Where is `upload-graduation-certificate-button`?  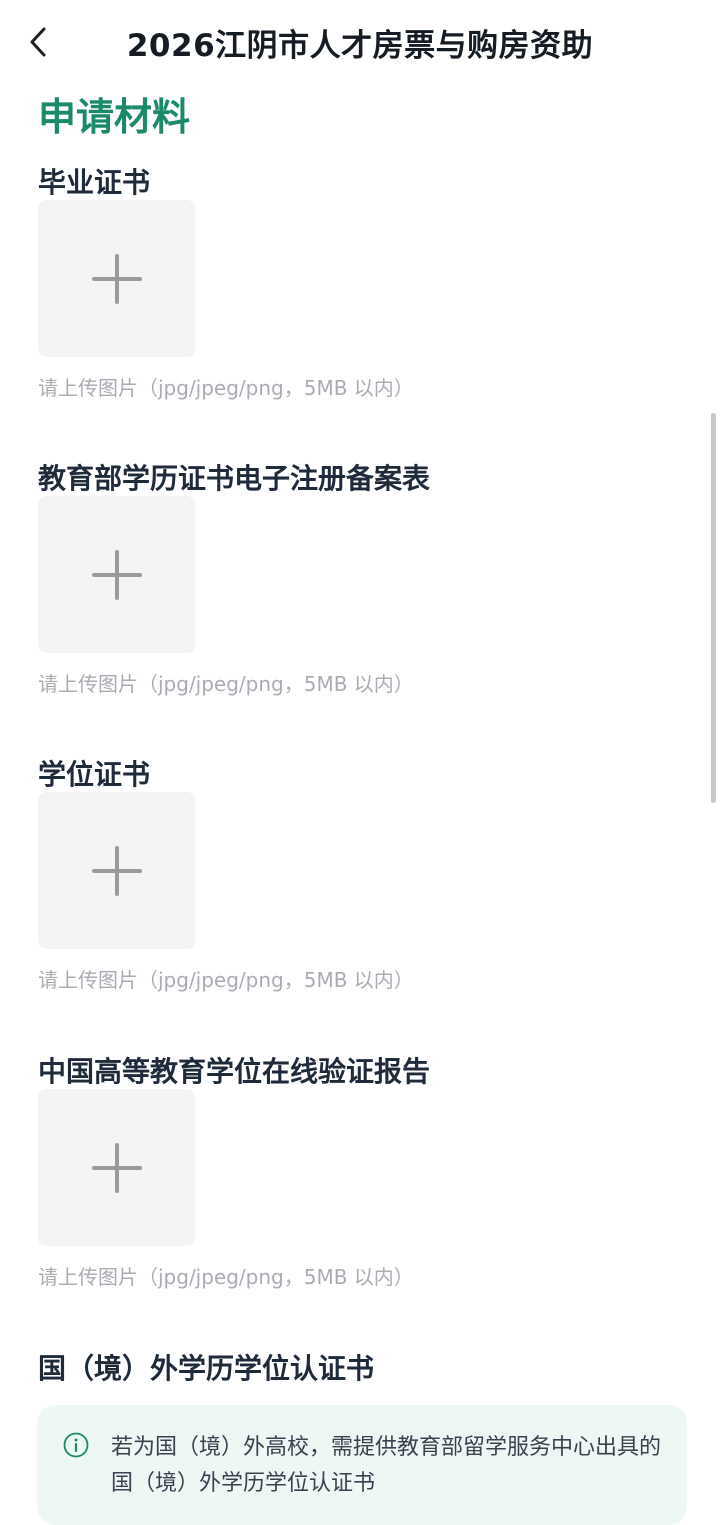
upload-graduation-certificate-button is located at coordinates (116, 278).